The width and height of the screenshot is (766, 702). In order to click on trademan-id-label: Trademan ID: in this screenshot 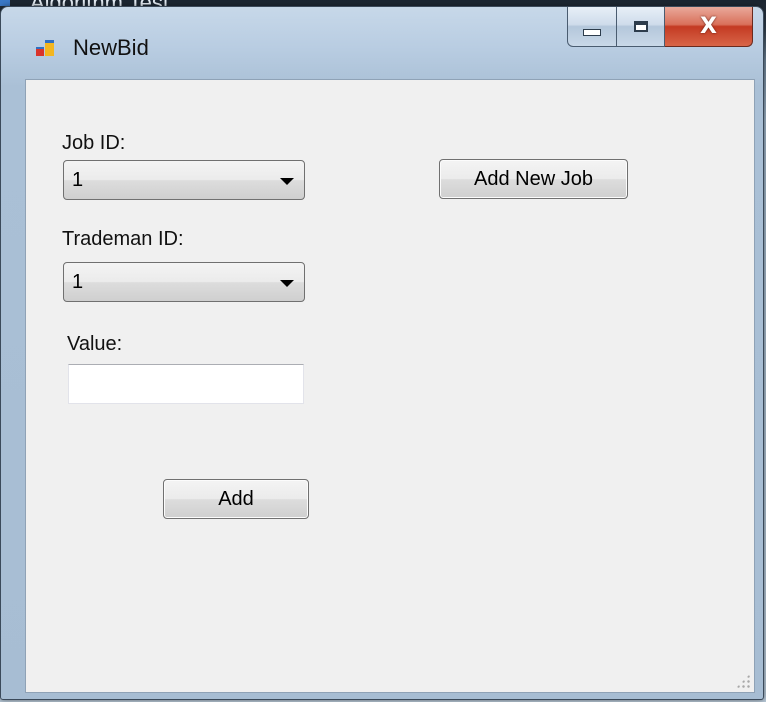, I will do `click(123, 239)`.